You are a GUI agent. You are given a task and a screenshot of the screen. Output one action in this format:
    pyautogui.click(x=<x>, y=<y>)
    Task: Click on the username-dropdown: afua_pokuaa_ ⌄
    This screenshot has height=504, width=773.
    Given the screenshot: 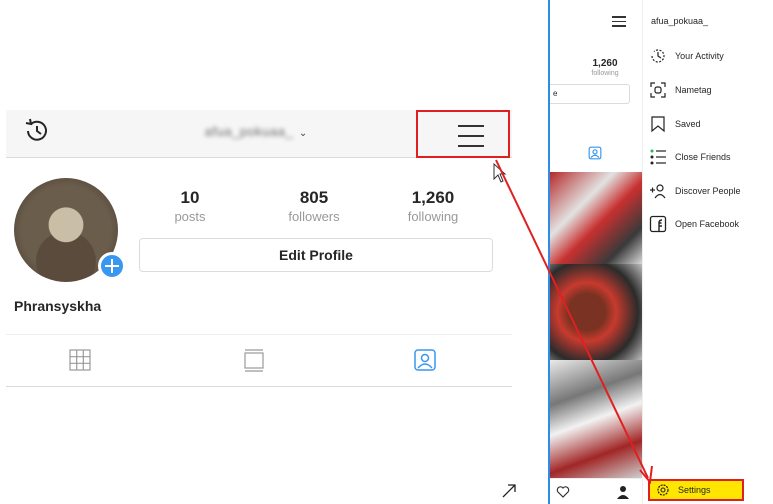 What is the action you would take?
    pyautogui.click(x=256, y=131)
    